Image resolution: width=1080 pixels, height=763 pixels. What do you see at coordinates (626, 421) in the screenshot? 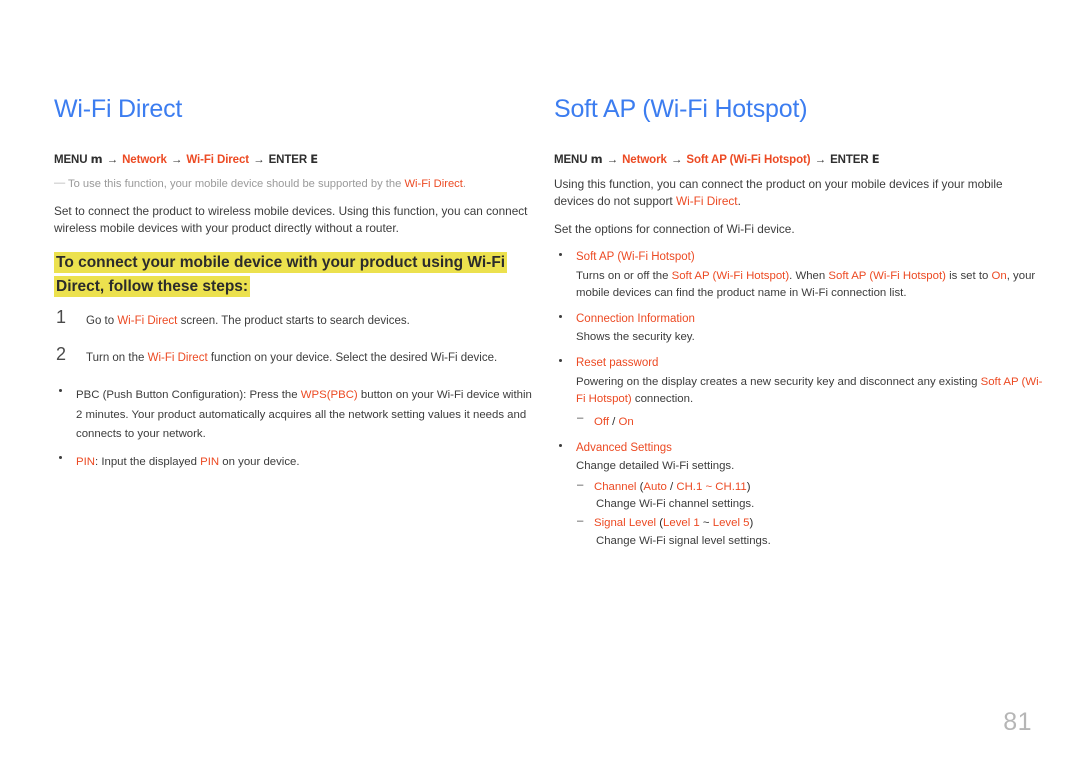
I see `value-on: On` at bounding box center [626, 421].